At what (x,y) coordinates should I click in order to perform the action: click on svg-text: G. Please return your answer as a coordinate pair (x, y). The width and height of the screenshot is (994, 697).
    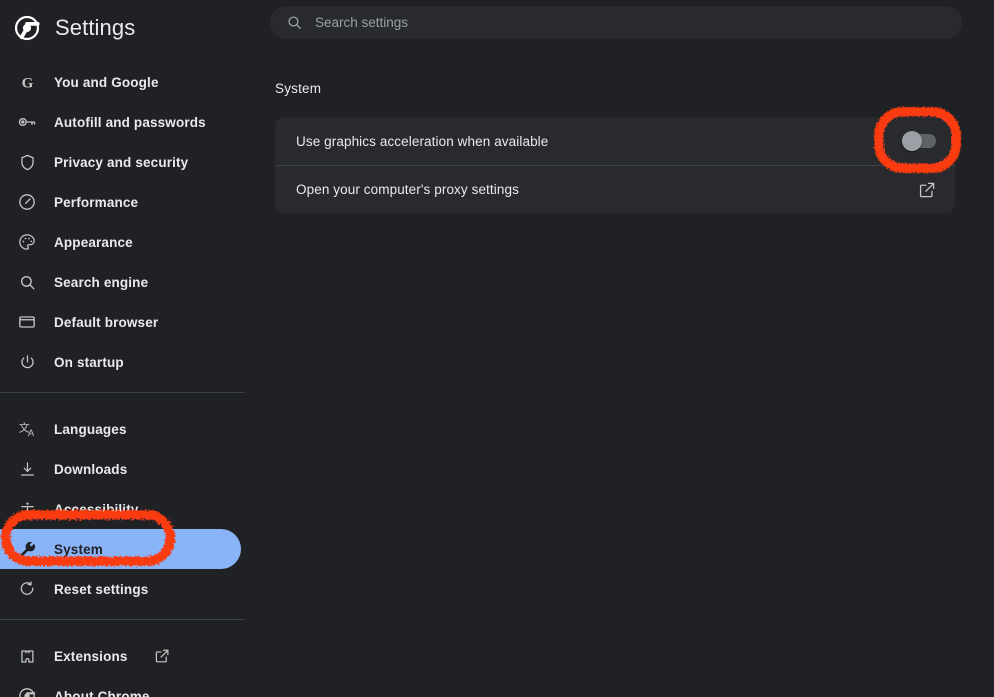
    Looking at the image, I should click on (27, 83).